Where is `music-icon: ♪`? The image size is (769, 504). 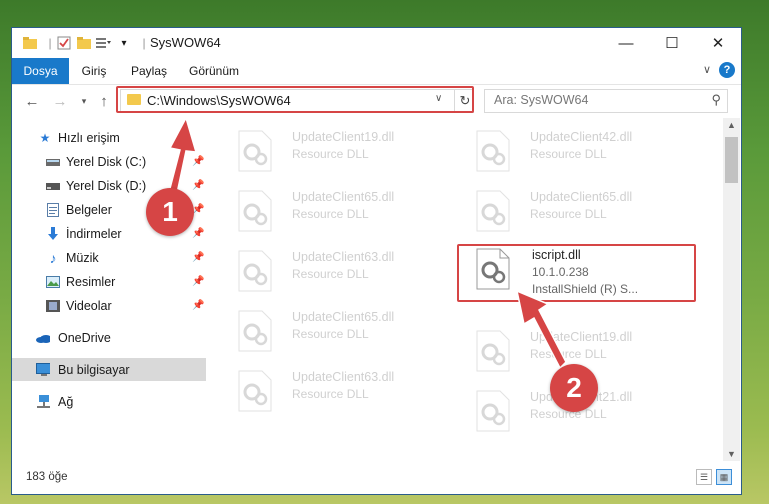 music-icon: ♪ is located at coordinates (53, 257).